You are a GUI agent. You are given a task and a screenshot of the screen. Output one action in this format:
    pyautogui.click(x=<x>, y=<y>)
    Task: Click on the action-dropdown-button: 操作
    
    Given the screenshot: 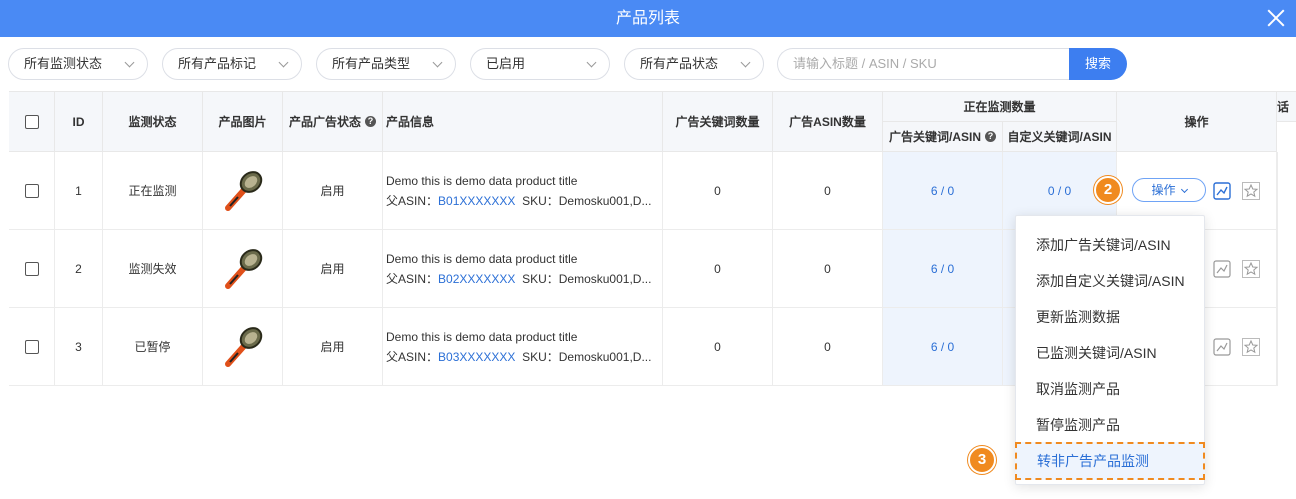 What is the action you would take?
    pyautogui.click(x=1169, y=190)
    